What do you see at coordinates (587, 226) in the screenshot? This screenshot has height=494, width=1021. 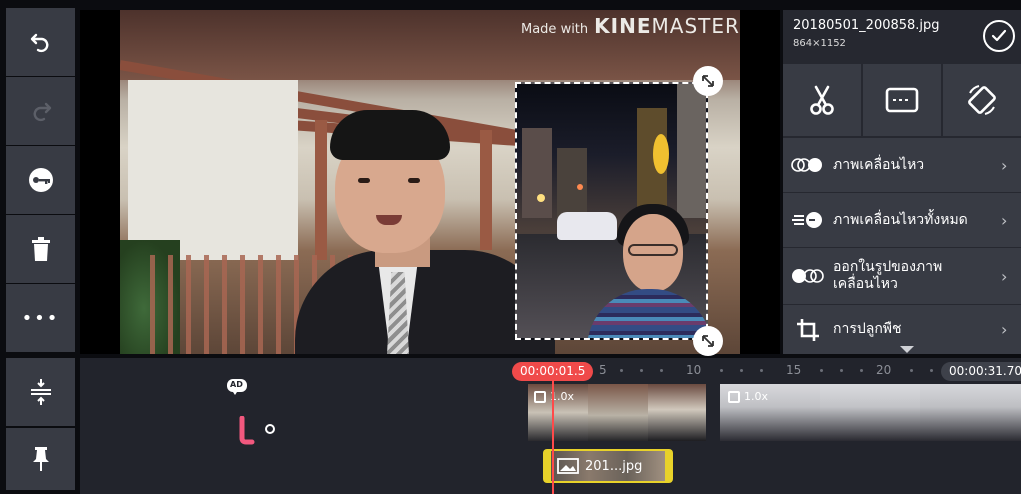 I see `overlay-car` at bounding box center [587, 226].